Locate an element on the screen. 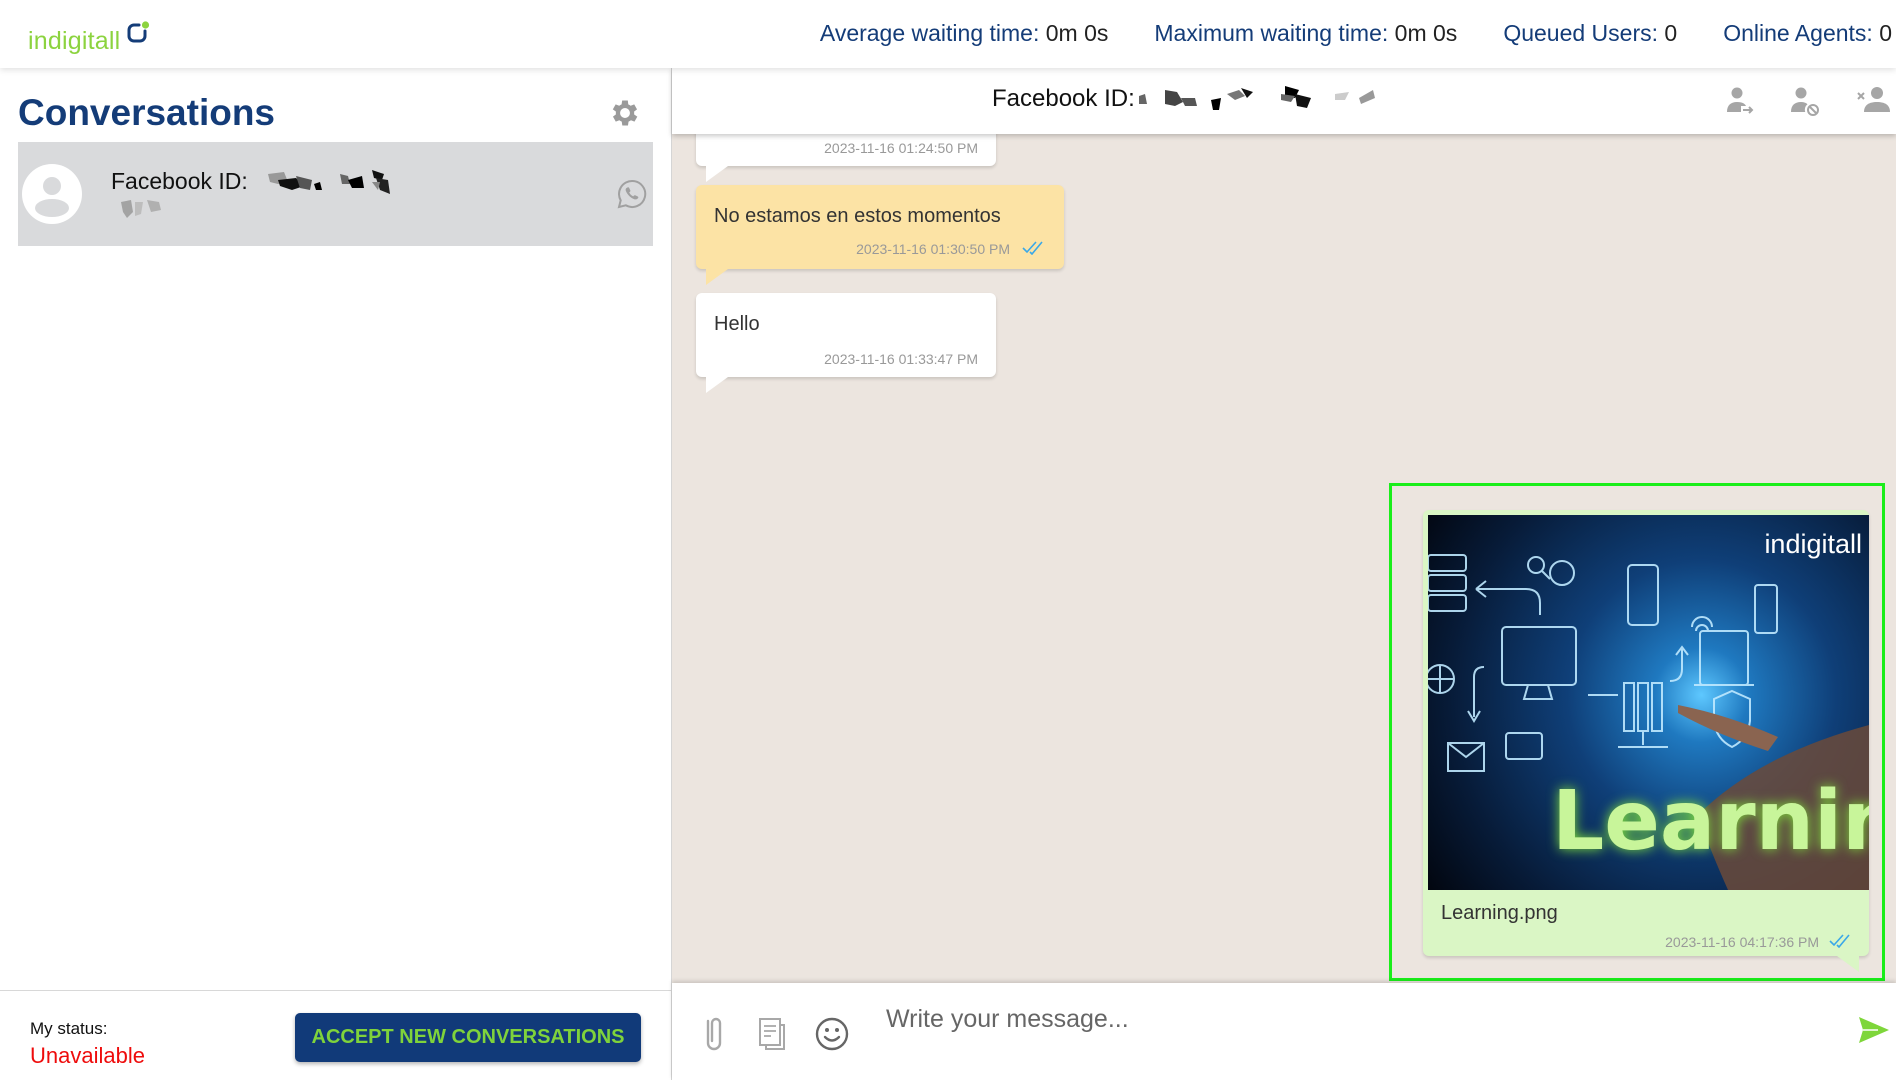 The height and width of the screenshot is (1080, 1896). logo-mark-icon is located at coordinates (138, 32).